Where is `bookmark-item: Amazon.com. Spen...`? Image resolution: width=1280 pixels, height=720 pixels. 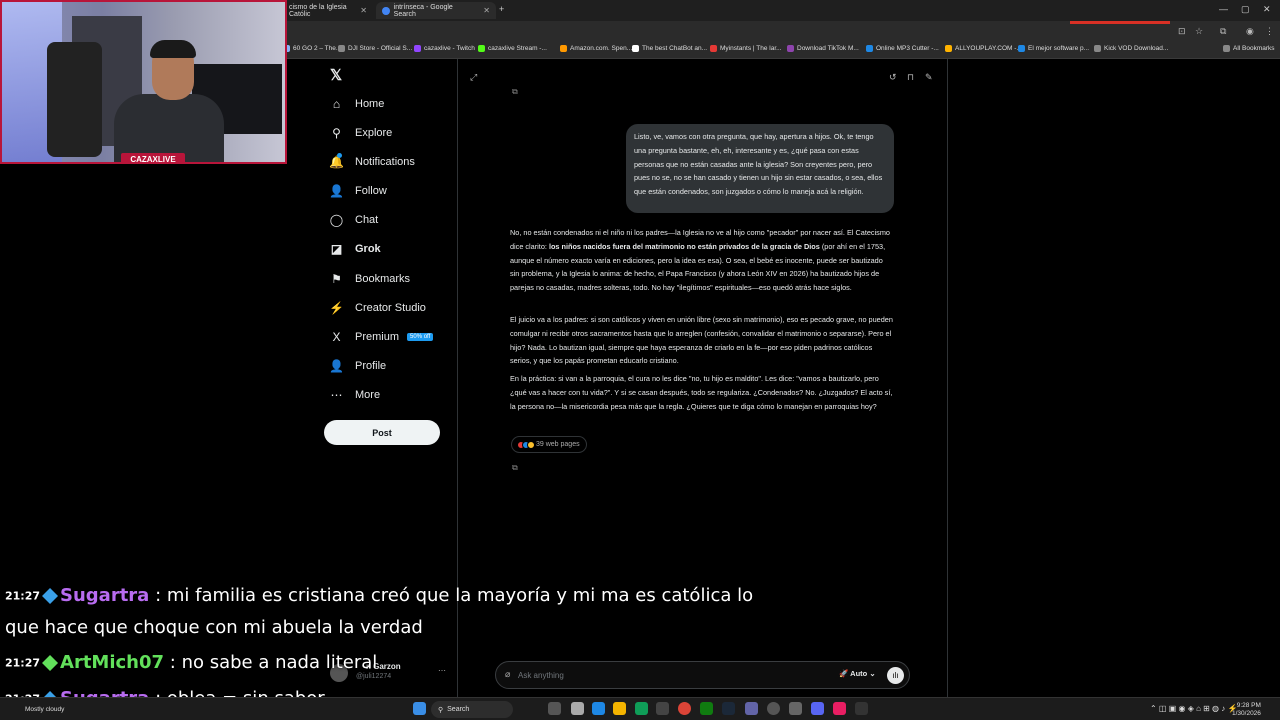
bookmark-item: Amazon.com. Spen... is located at coordinates (596, 48).